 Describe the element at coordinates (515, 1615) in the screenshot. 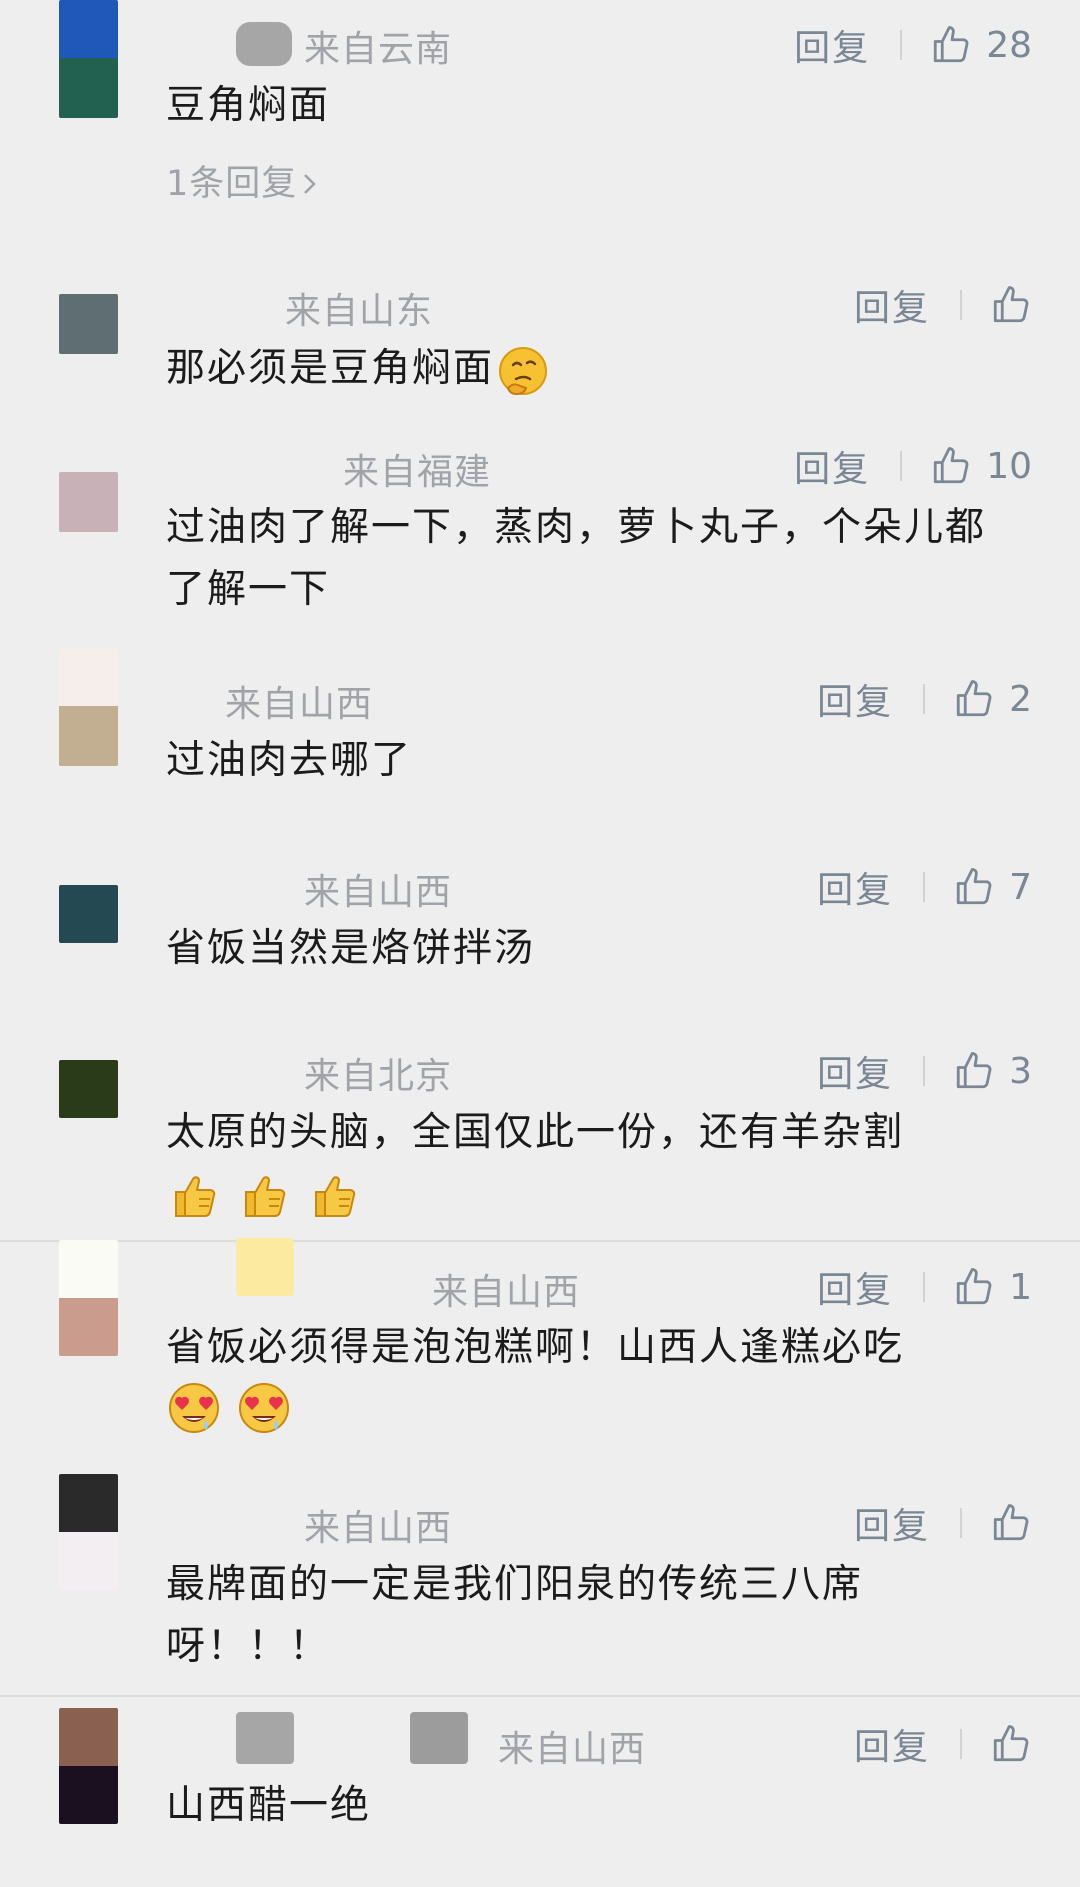

I see `comment-text: 最牌面的一定是我们阳泉的传统三八席呀！！！` at that location.